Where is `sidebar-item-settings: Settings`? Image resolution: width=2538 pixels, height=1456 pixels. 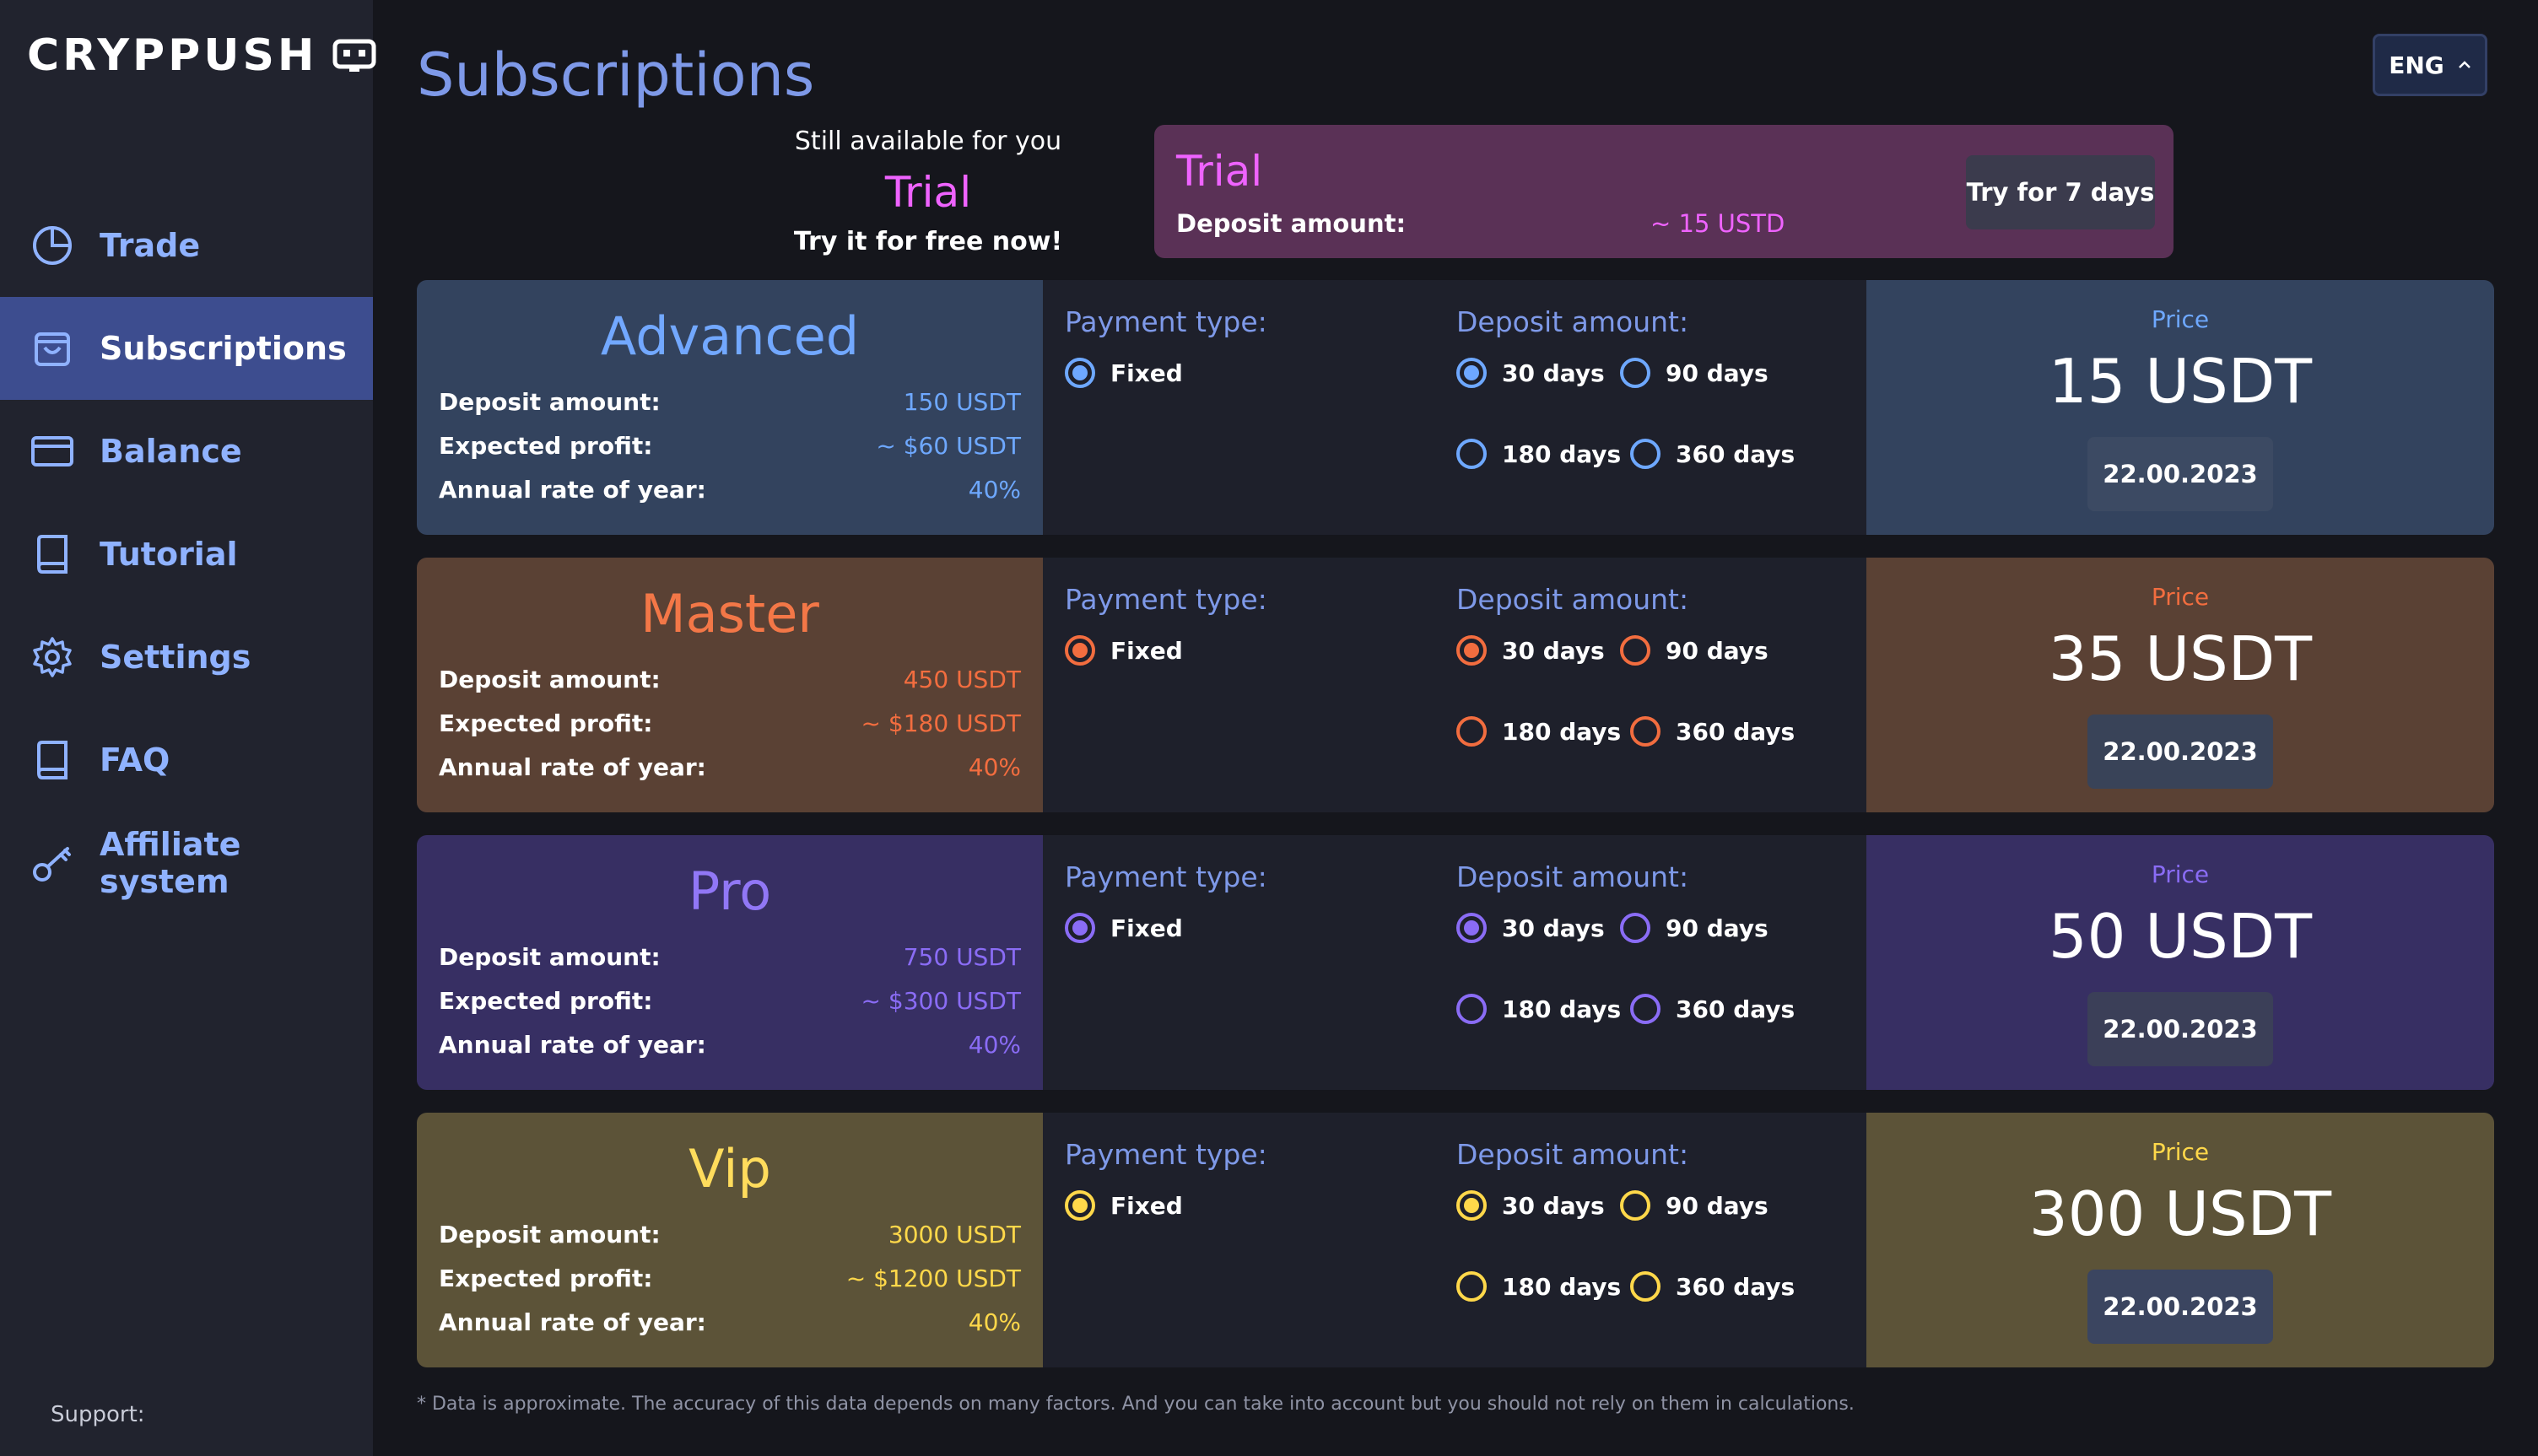 sidebar-item-settings: Settings is located at coordinates (186, 658).